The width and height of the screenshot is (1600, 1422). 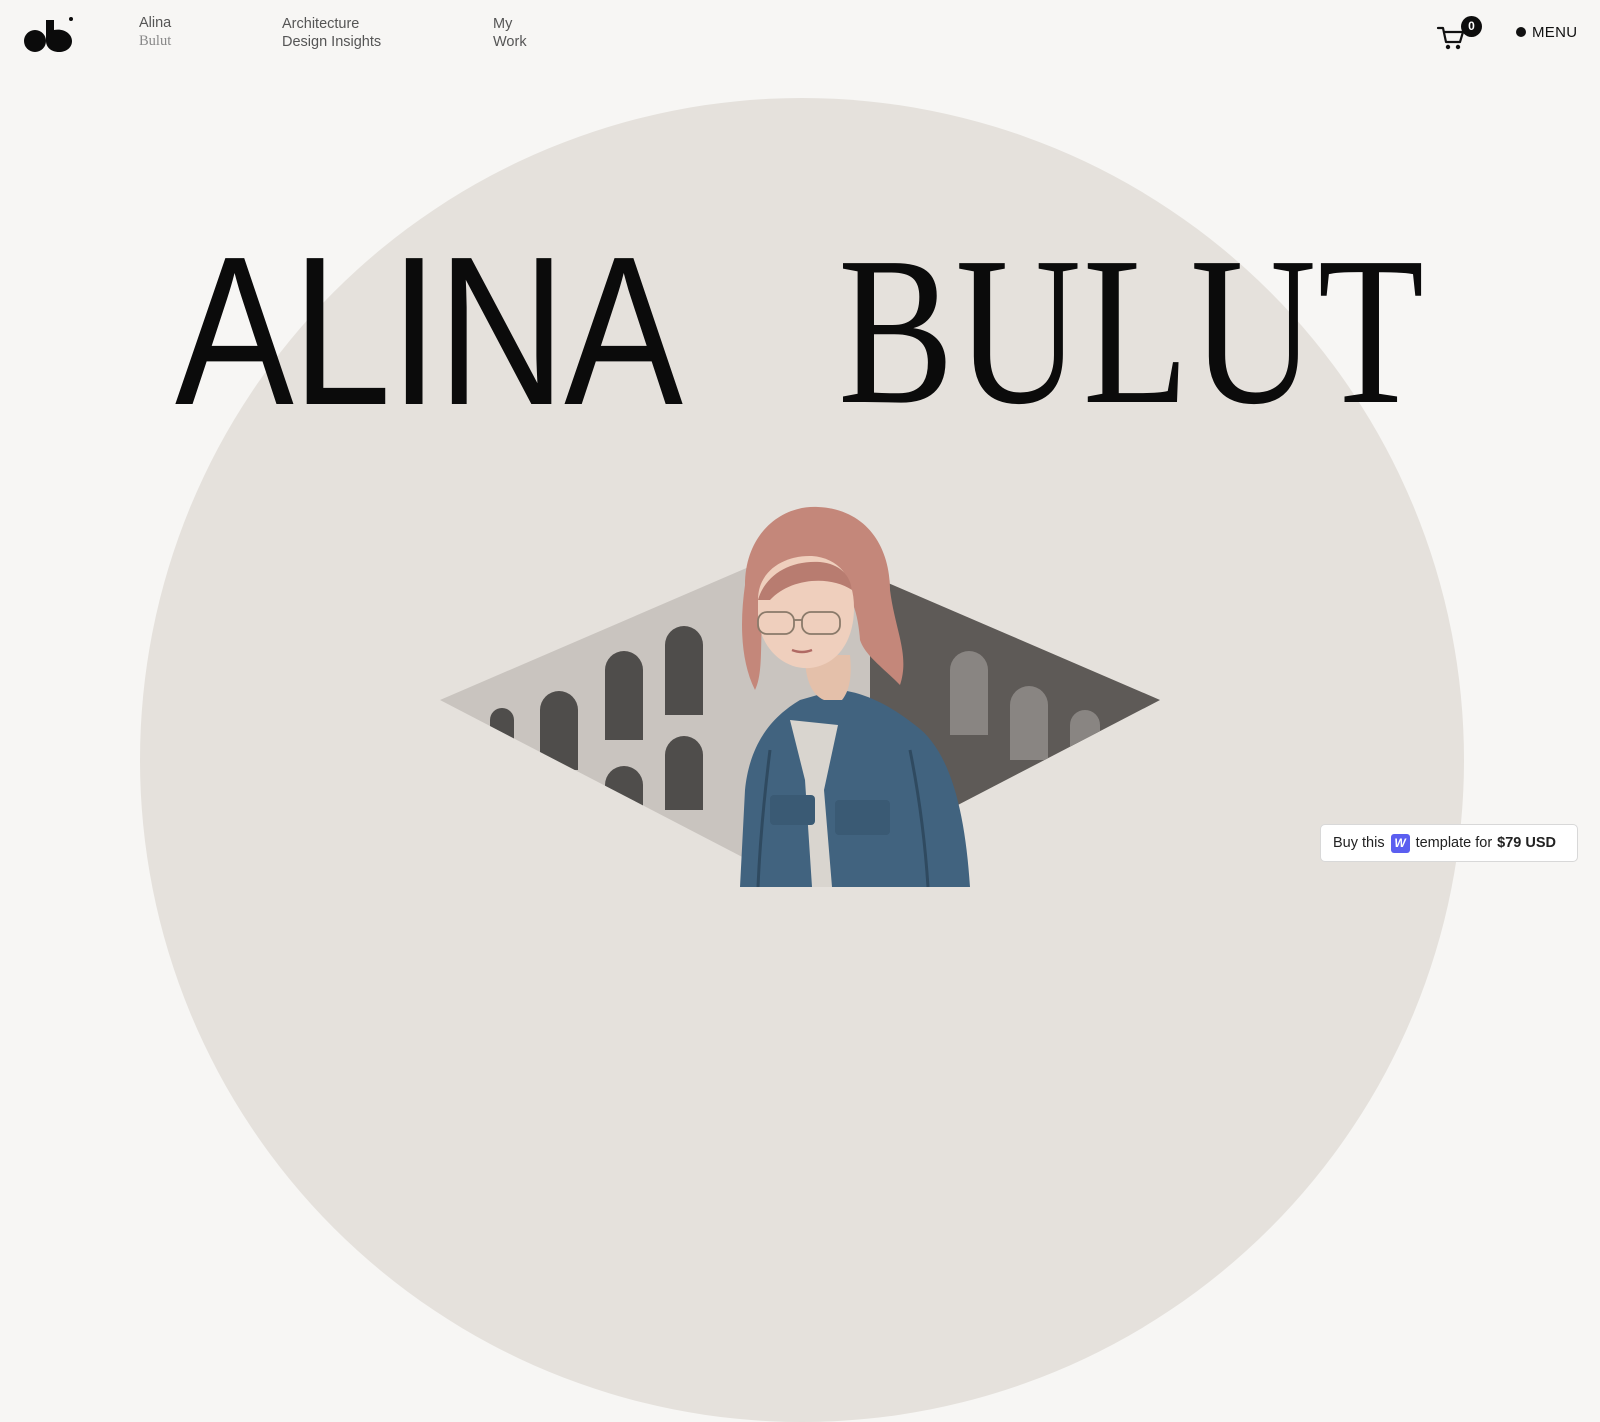 I want to click on nav-work-line2: Work, so click(x=510, y=42).